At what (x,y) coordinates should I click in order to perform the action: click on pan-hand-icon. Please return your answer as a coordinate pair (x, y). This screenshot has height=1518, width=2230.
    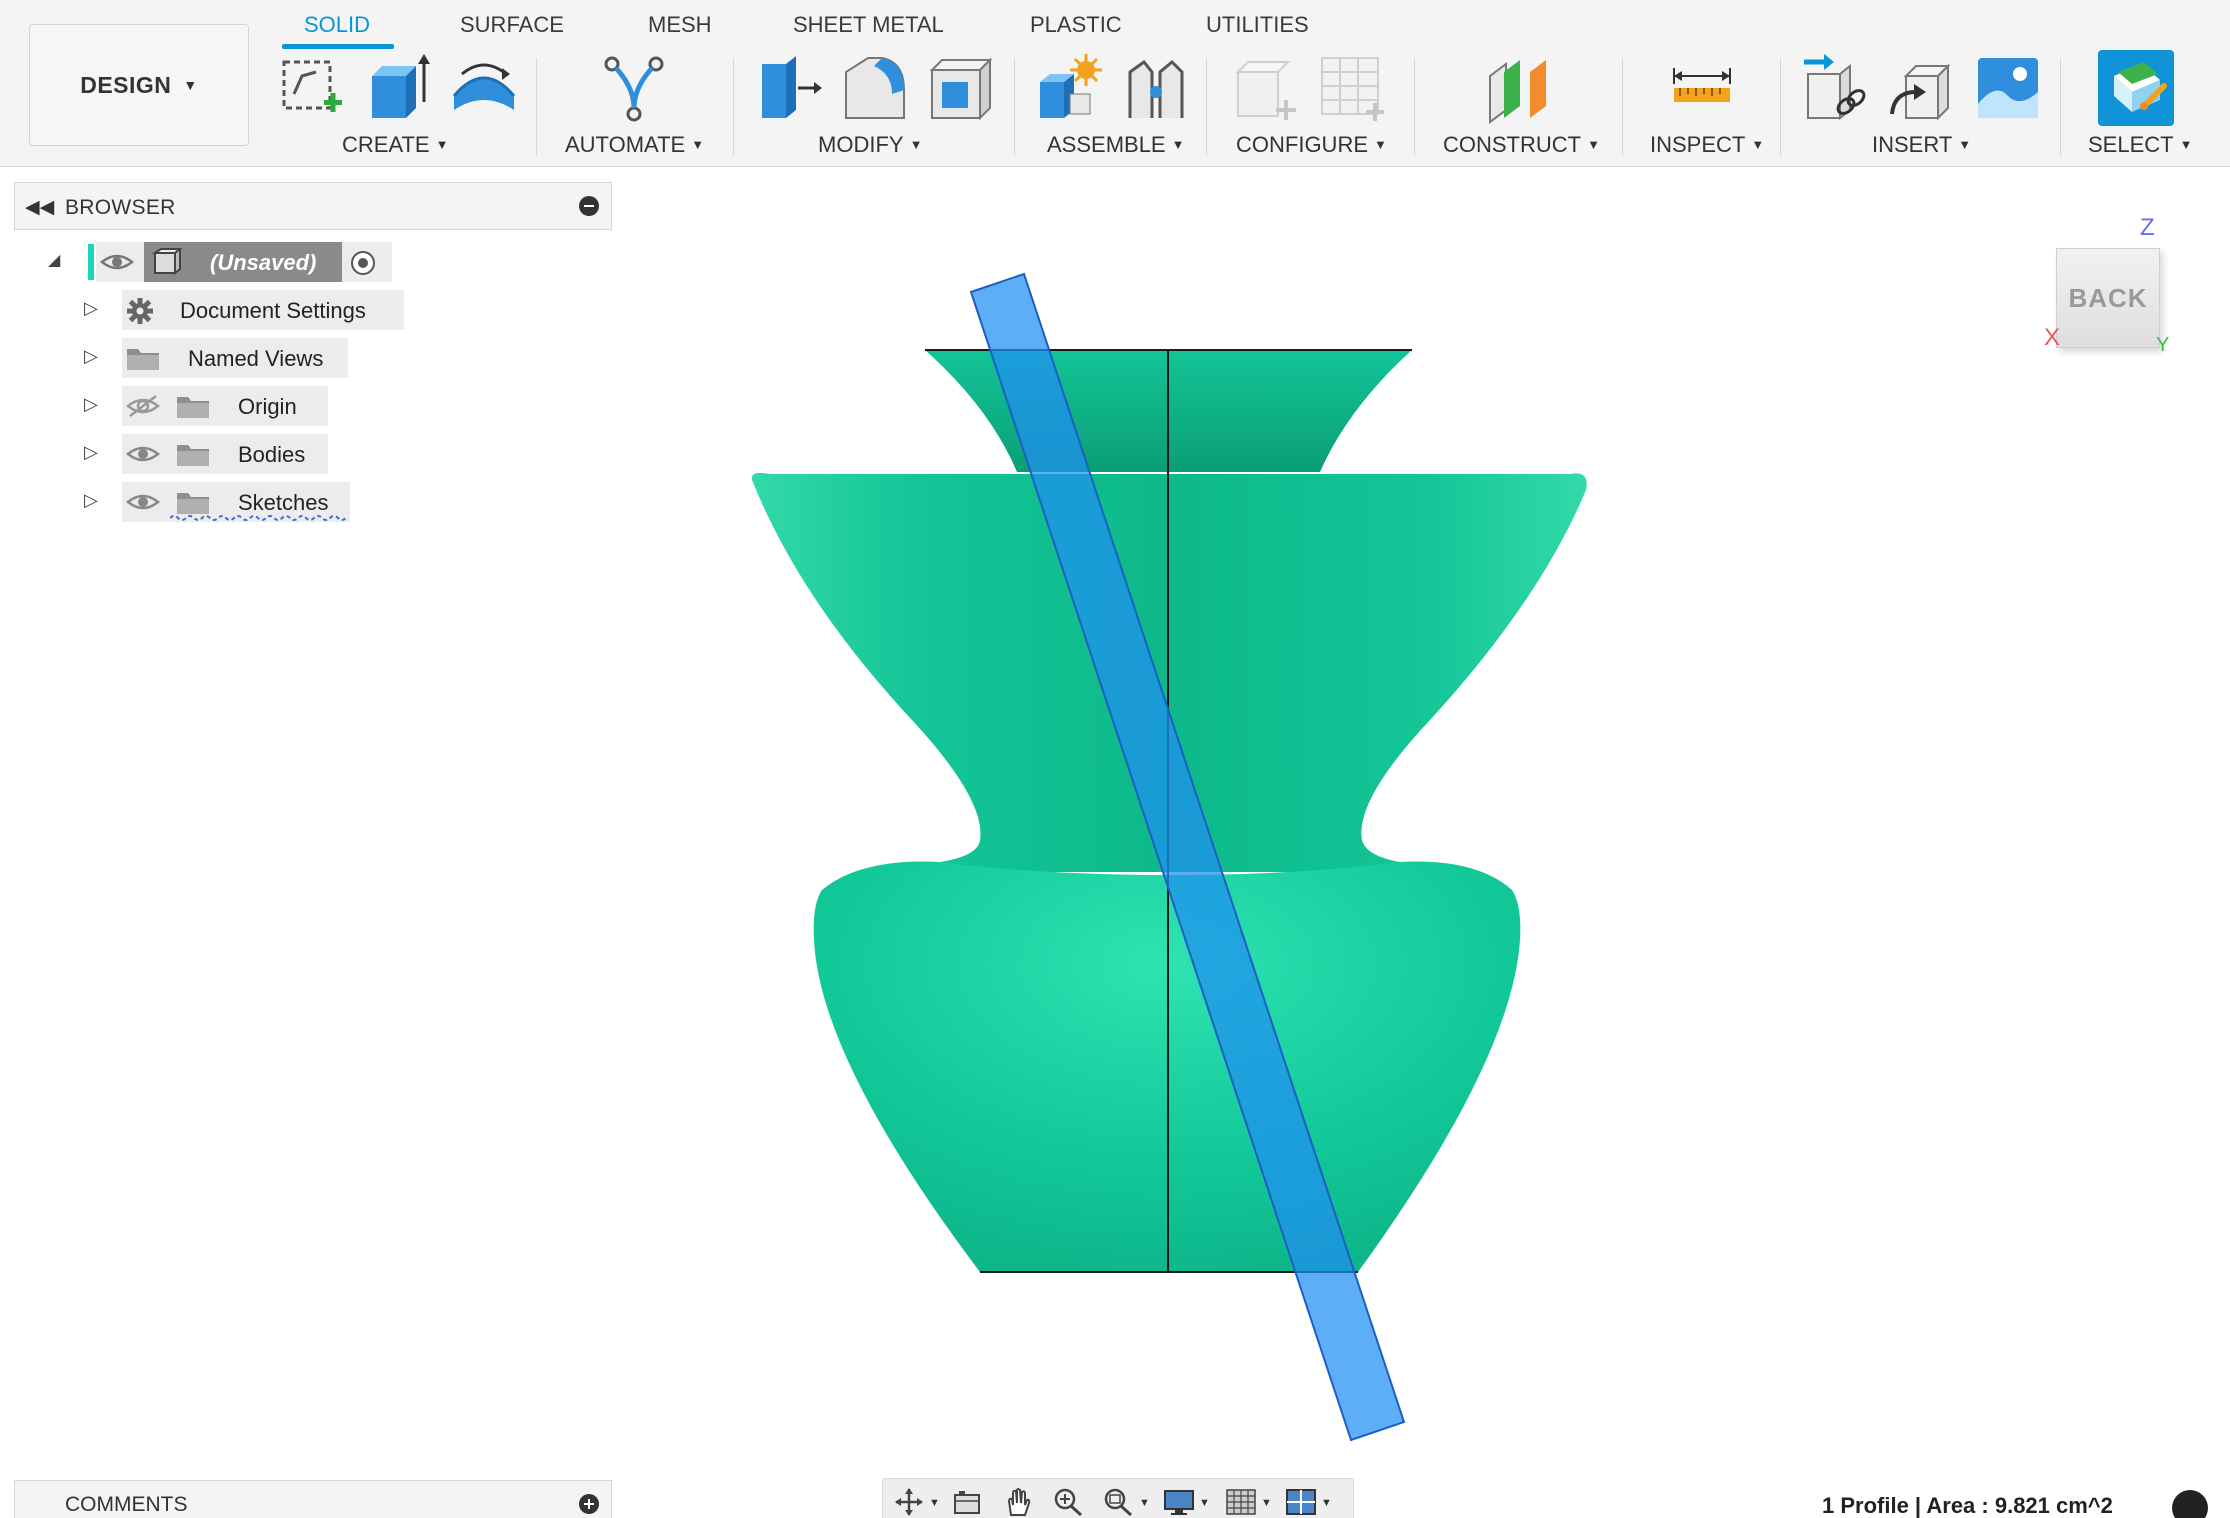
    Looking at the image, I should click on (1019, 1502).